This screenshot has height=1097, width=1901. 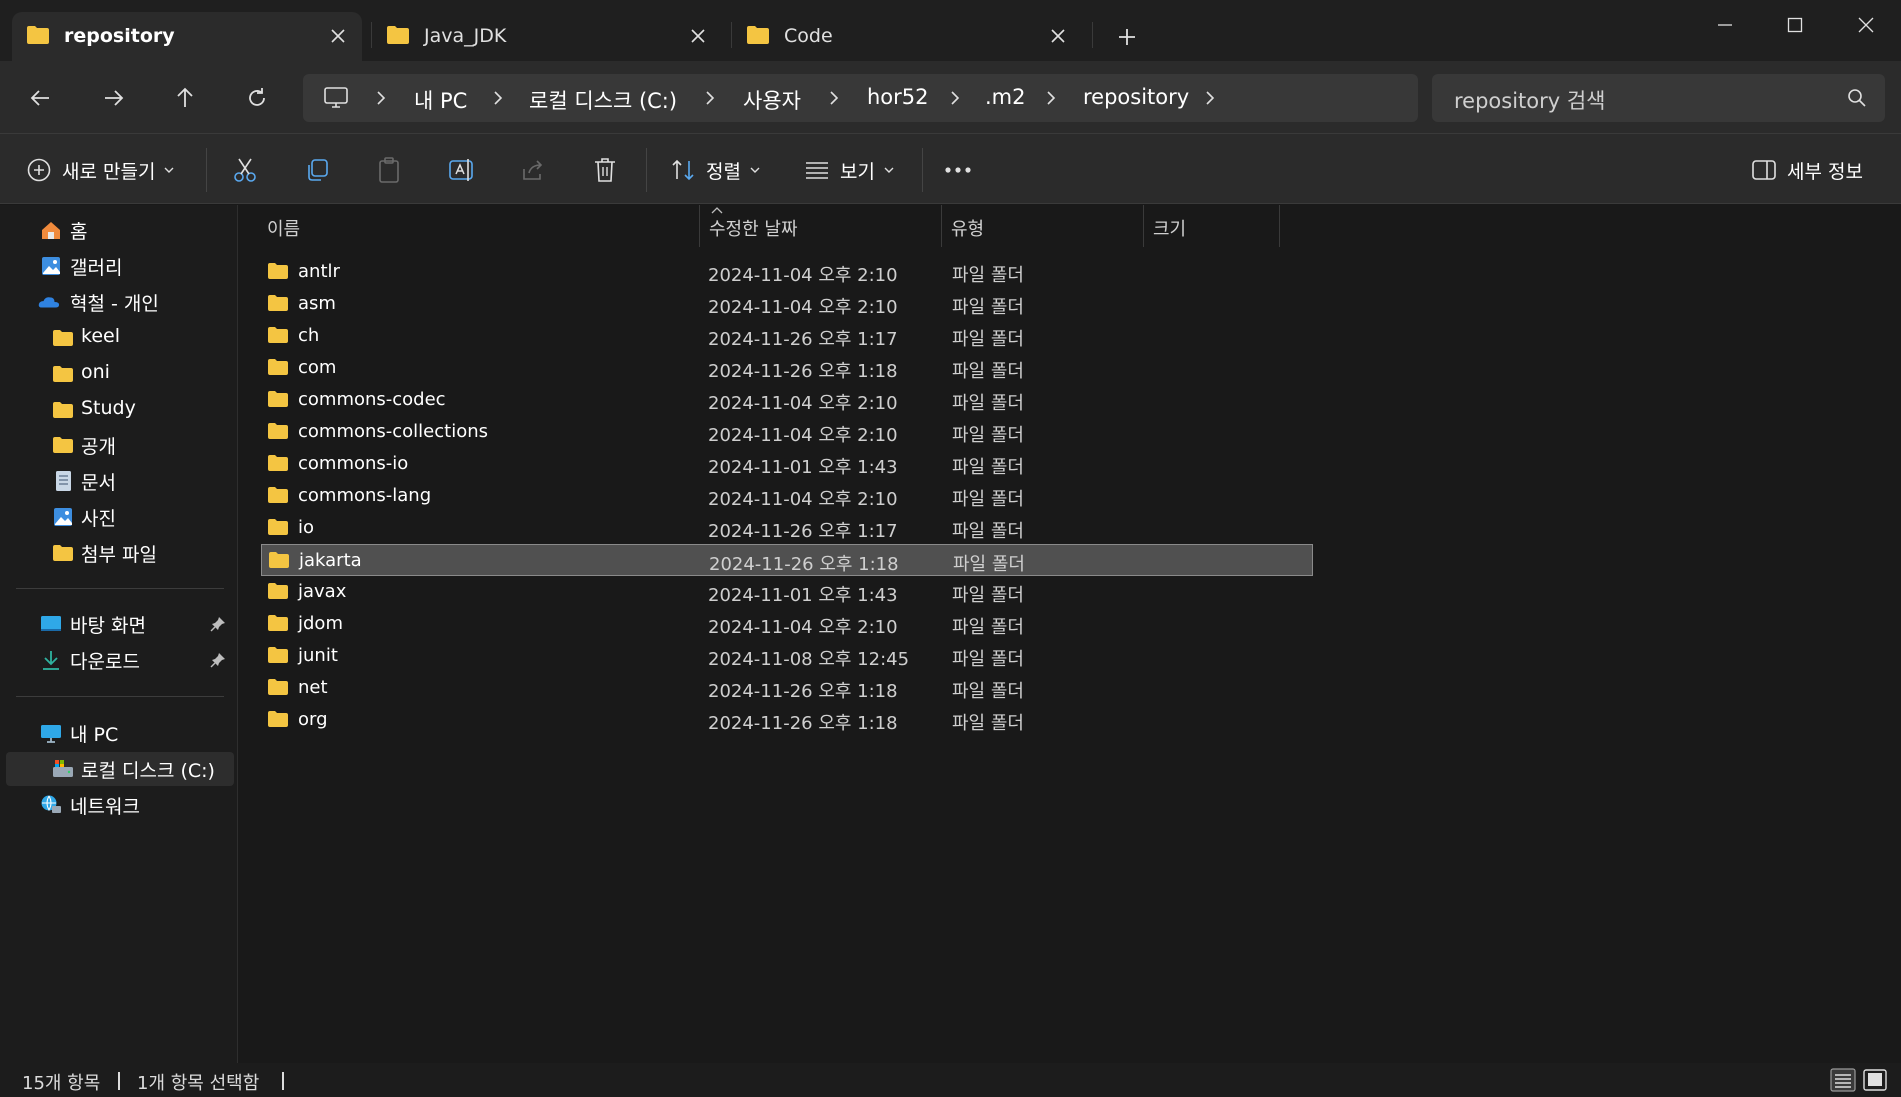 I want to click on column-header-size: 크기, so click(x=1211, y=226).